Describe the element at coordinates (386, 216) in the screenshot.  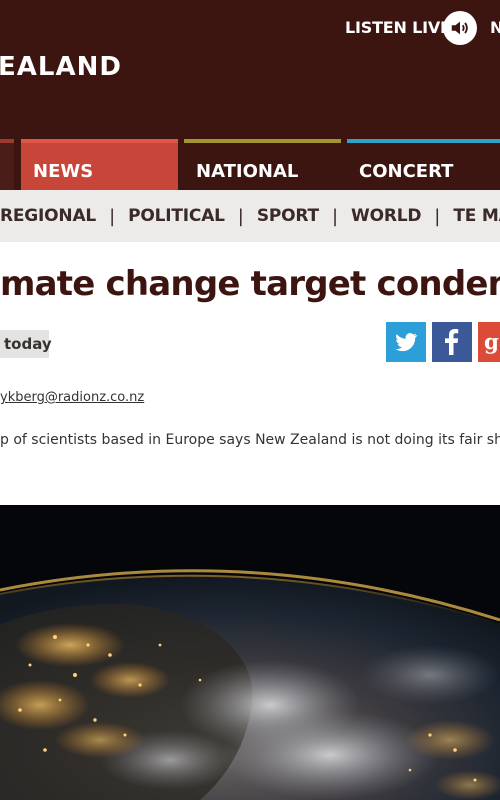
I see `subnav-world: WORLD` at that location.